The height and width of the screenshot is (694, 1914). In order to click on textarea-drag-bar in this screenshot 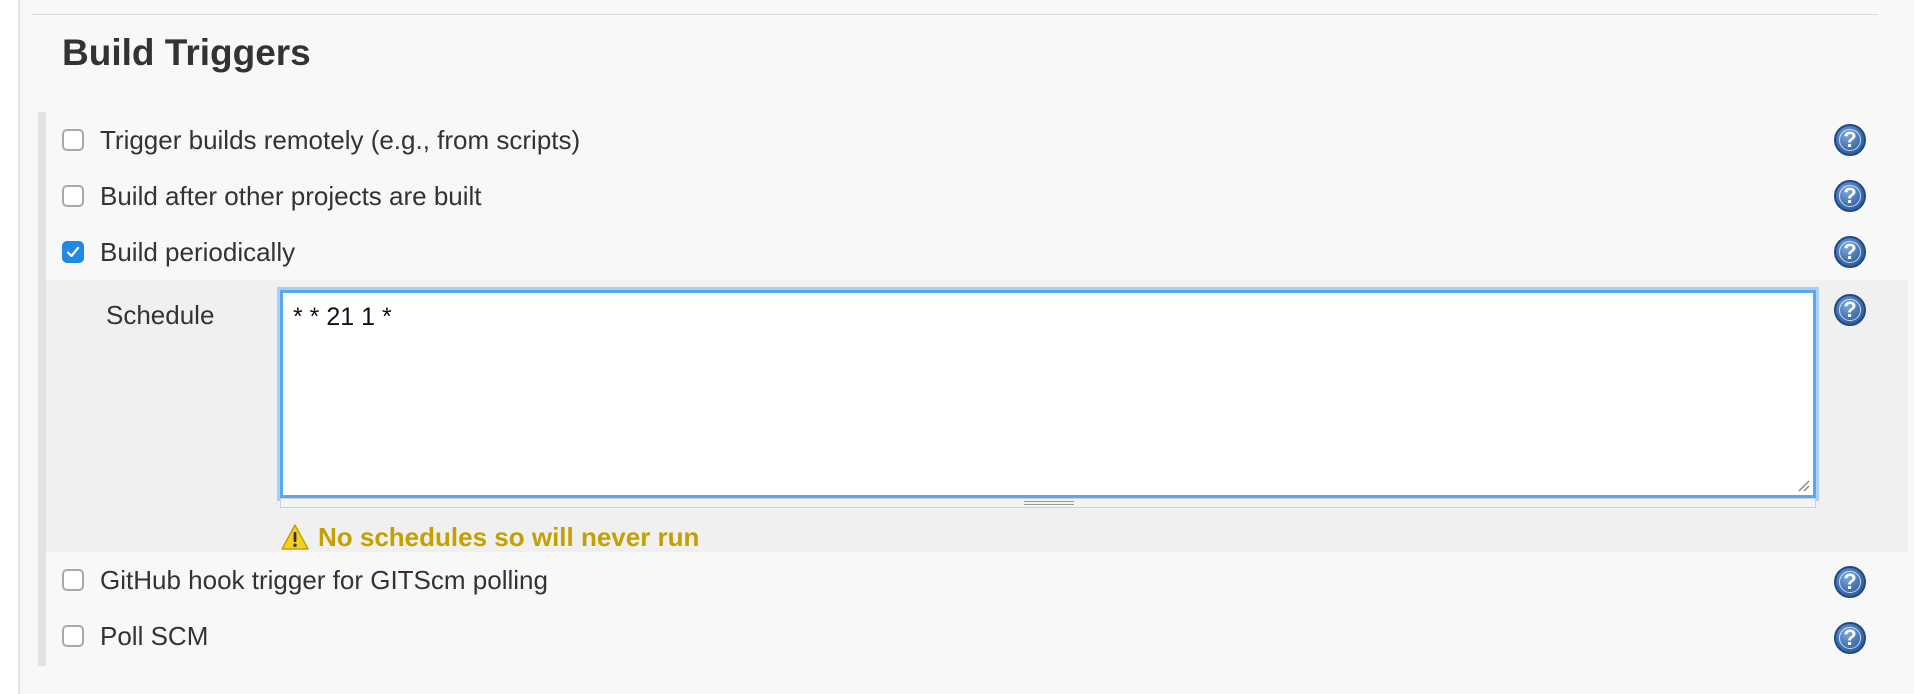, I will do `click(1048, 503)`.